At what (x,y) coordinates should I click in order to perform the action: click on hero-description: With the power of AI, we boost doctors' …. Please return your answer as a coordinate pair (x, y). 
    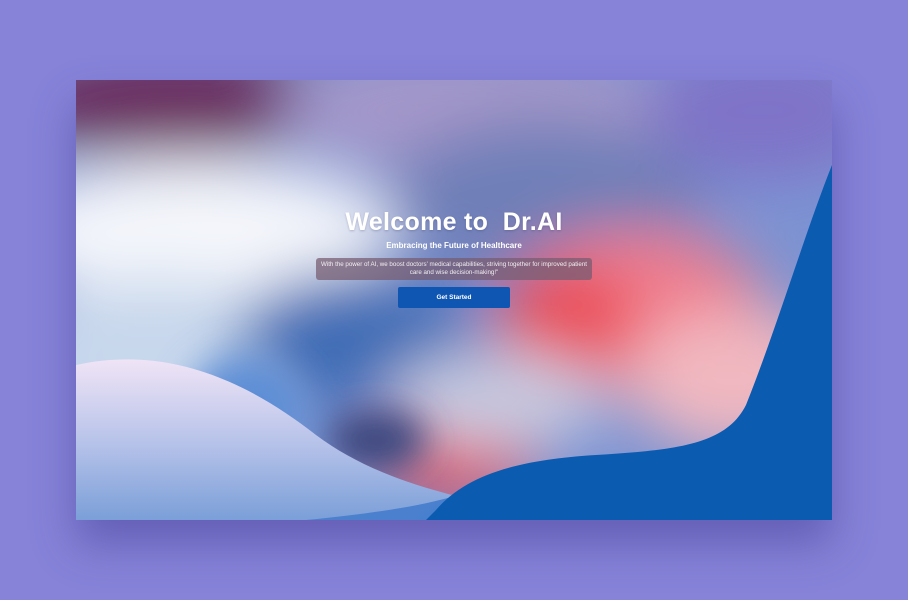
    Looking at the image, I should click on (454, 269).